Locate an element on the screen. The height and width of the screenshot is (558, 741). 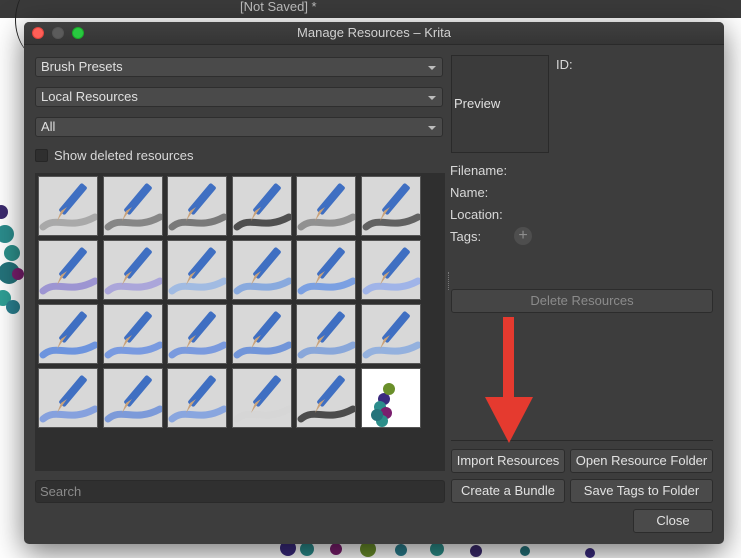
filename-label: Filename: is located at coordinates (479, 170).